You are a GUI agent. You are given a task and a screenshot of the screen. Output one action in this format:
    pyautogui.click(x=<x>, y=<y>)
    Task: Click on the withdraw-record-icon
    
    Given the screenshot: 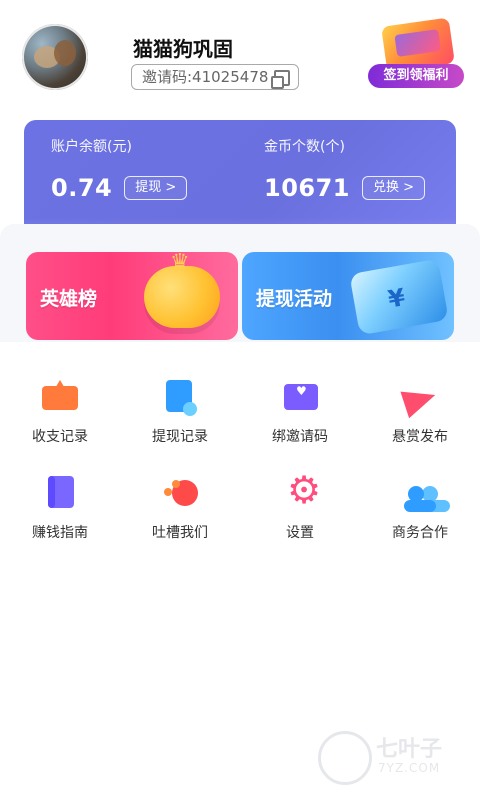 What is the action you would take?
    pyautogui.click(x=180, y=396)
    